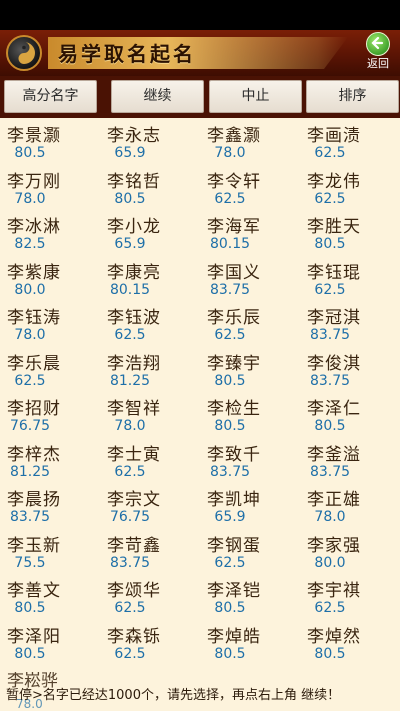 The image size is (400, 711). What do you see at coordinates (250, 552) in the screenshot?
I see `name-item: 李钢蛋 62.5` at bounding box center [250, 552].